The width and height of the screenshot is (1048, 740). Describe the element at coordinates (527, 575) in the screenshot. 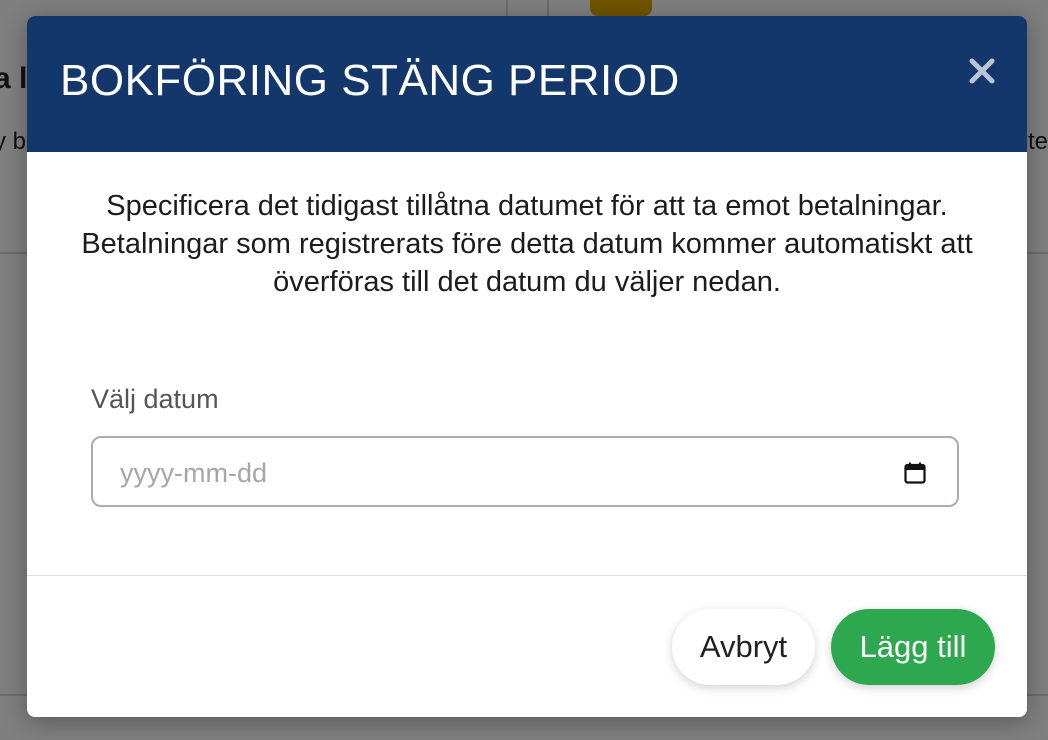

I see `footer-divider` at that location.